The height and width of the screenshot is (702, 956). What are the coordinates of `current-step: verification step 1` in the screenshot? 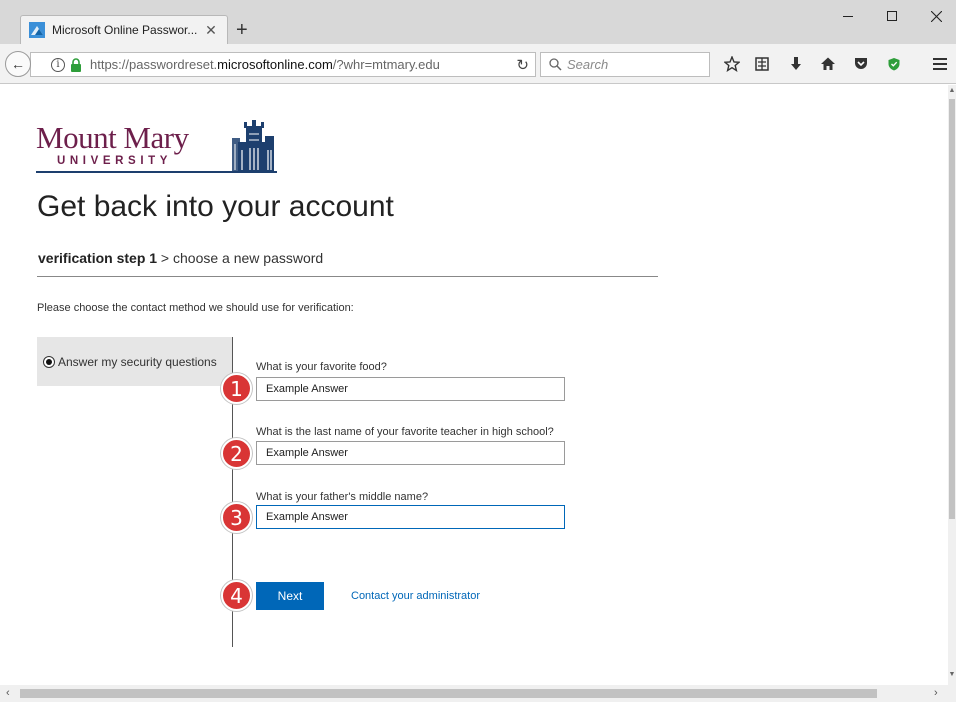 It's located at (98, 258).